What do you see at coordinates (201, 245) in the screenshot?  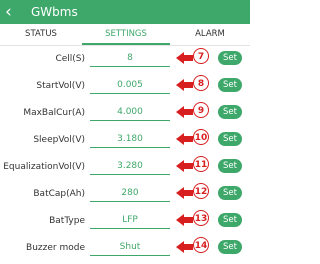 I see `annotation-number-badge: 14` at bounding box center [201, 245].